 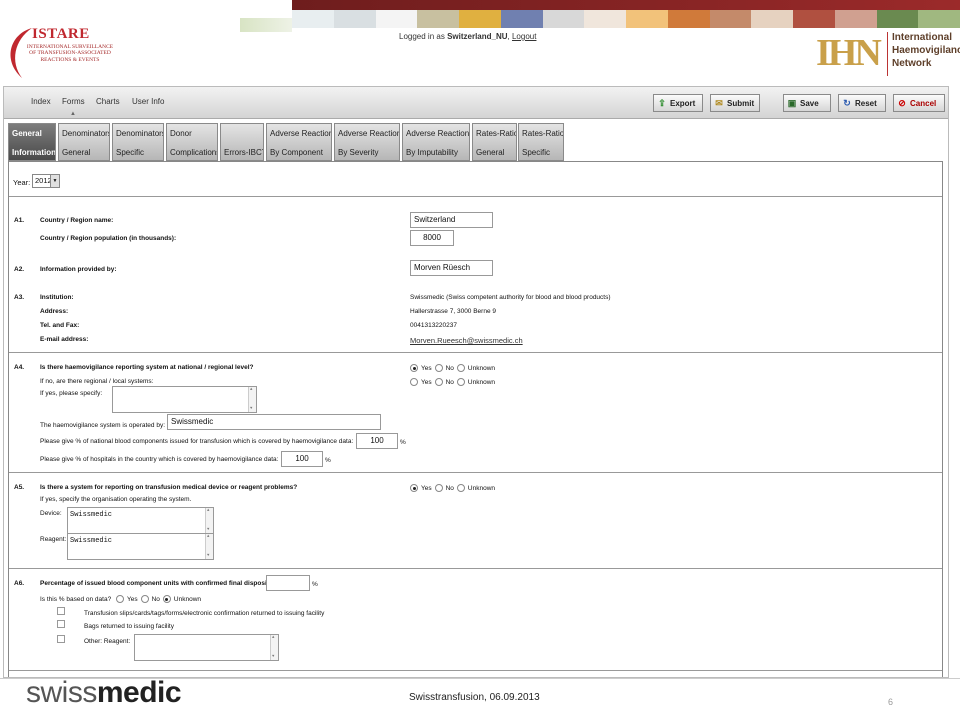 What do you see at coordinates (184, 399) in the screenshot?
I see `regional-specify-textarea` at bounding box center [184, 399].